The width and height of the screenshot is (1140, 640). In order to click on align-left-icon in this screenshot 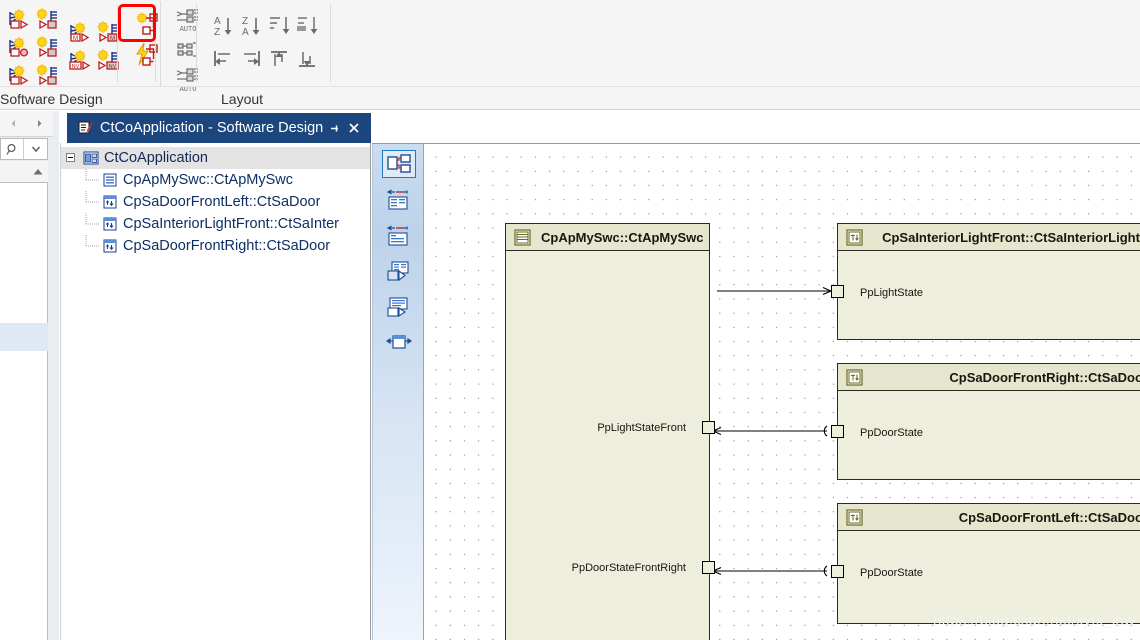, I will do `click(223, 61)`.